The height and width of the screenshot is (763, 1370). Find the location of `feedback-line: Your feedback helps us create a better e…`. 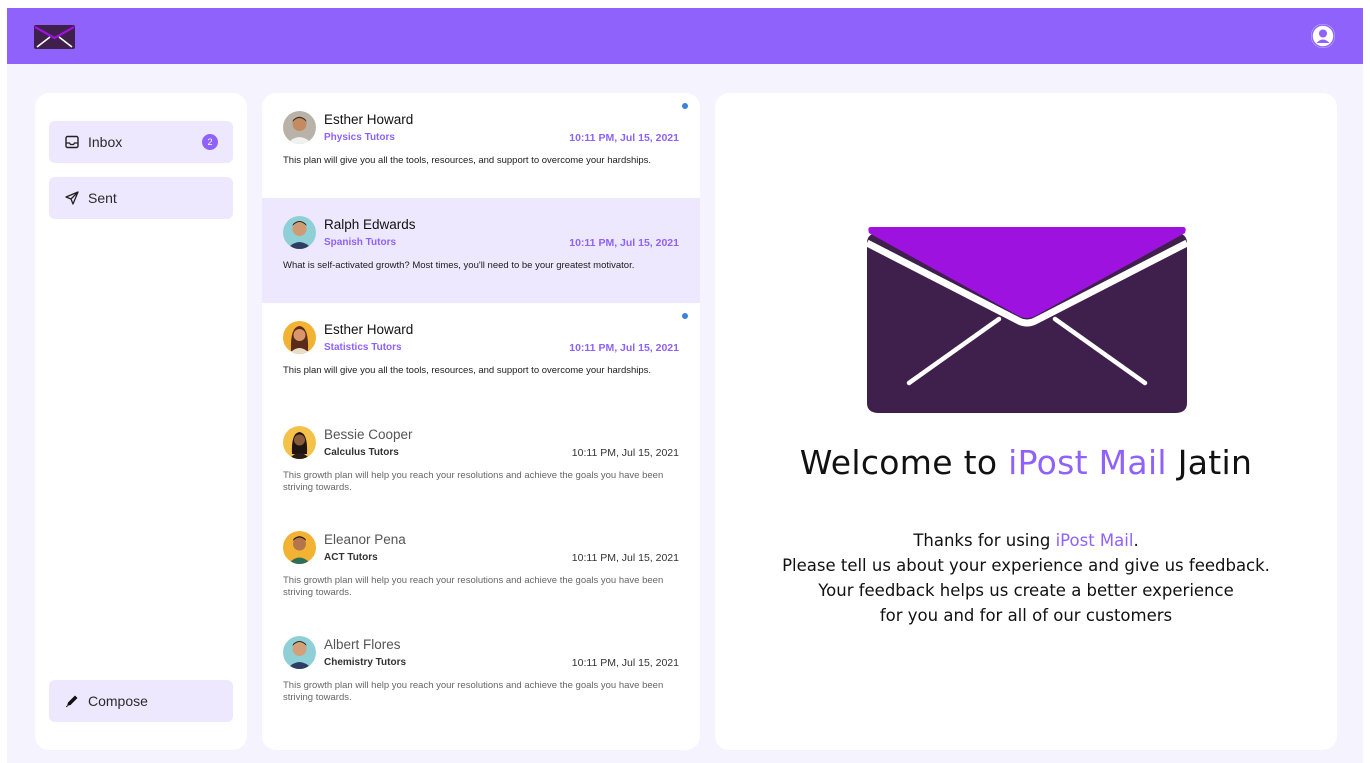

feedback-line: Your feedback helps us create a better e… is located at coordinates (1026, 590).